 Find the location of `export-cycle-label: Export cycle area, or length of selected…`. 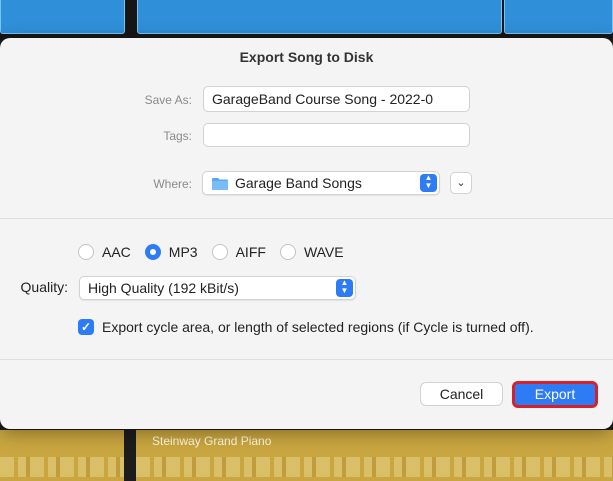

export-cycle-label: Export cycle area, or length of selected… is located at coordinates (318, 327).